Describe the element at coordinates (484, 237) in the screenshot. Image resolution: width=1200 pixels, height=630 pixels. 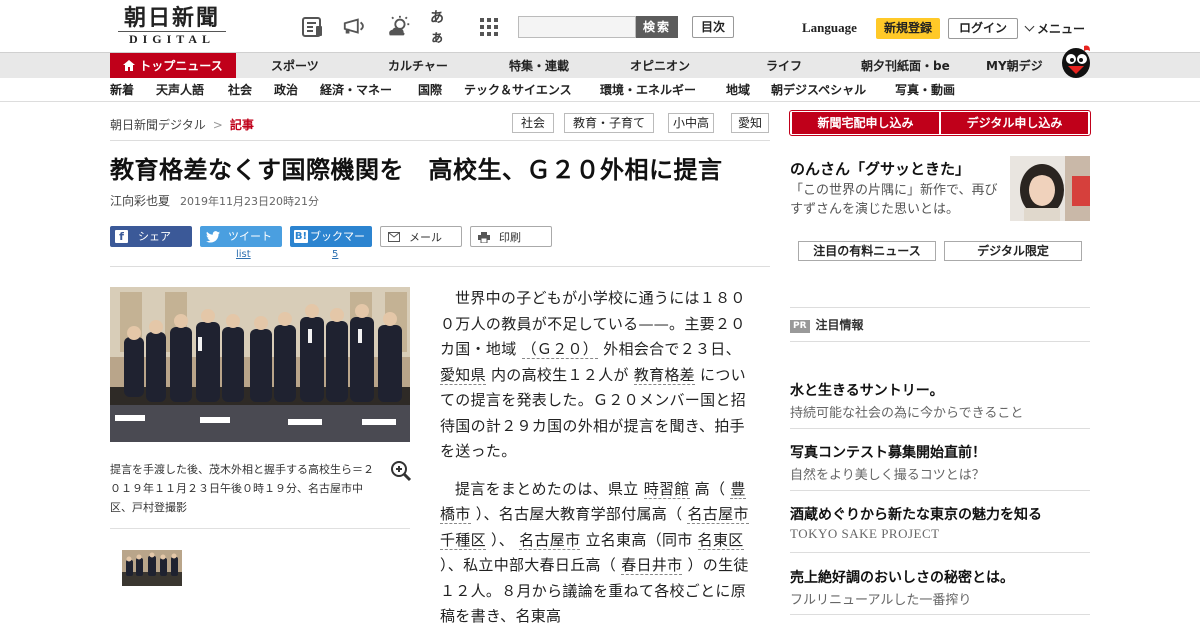
I see `printer-icon` at that location.